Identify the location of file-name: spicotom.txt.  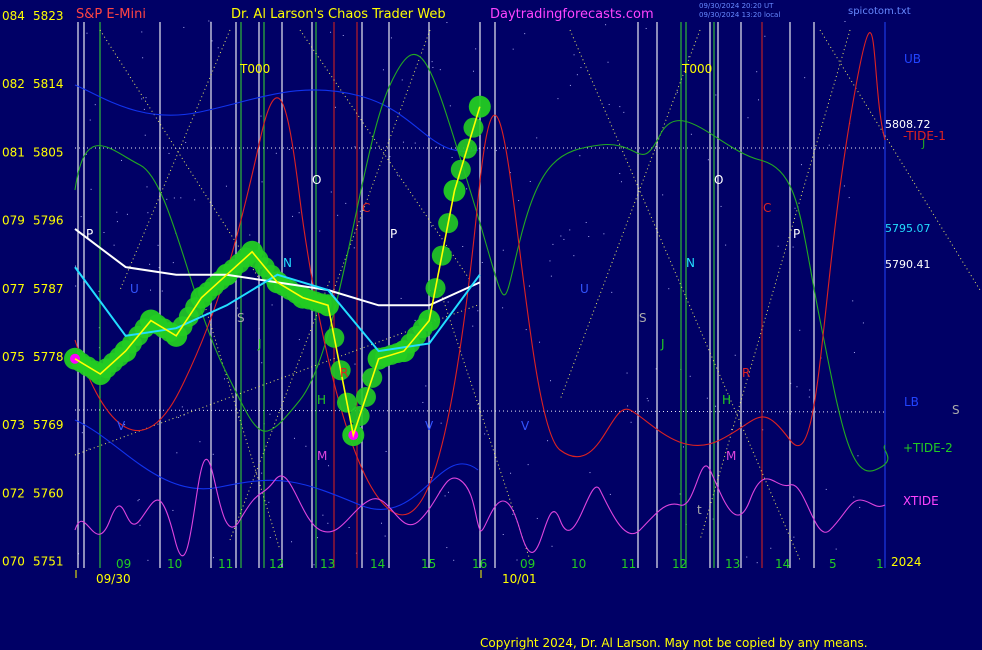
(879, 11).